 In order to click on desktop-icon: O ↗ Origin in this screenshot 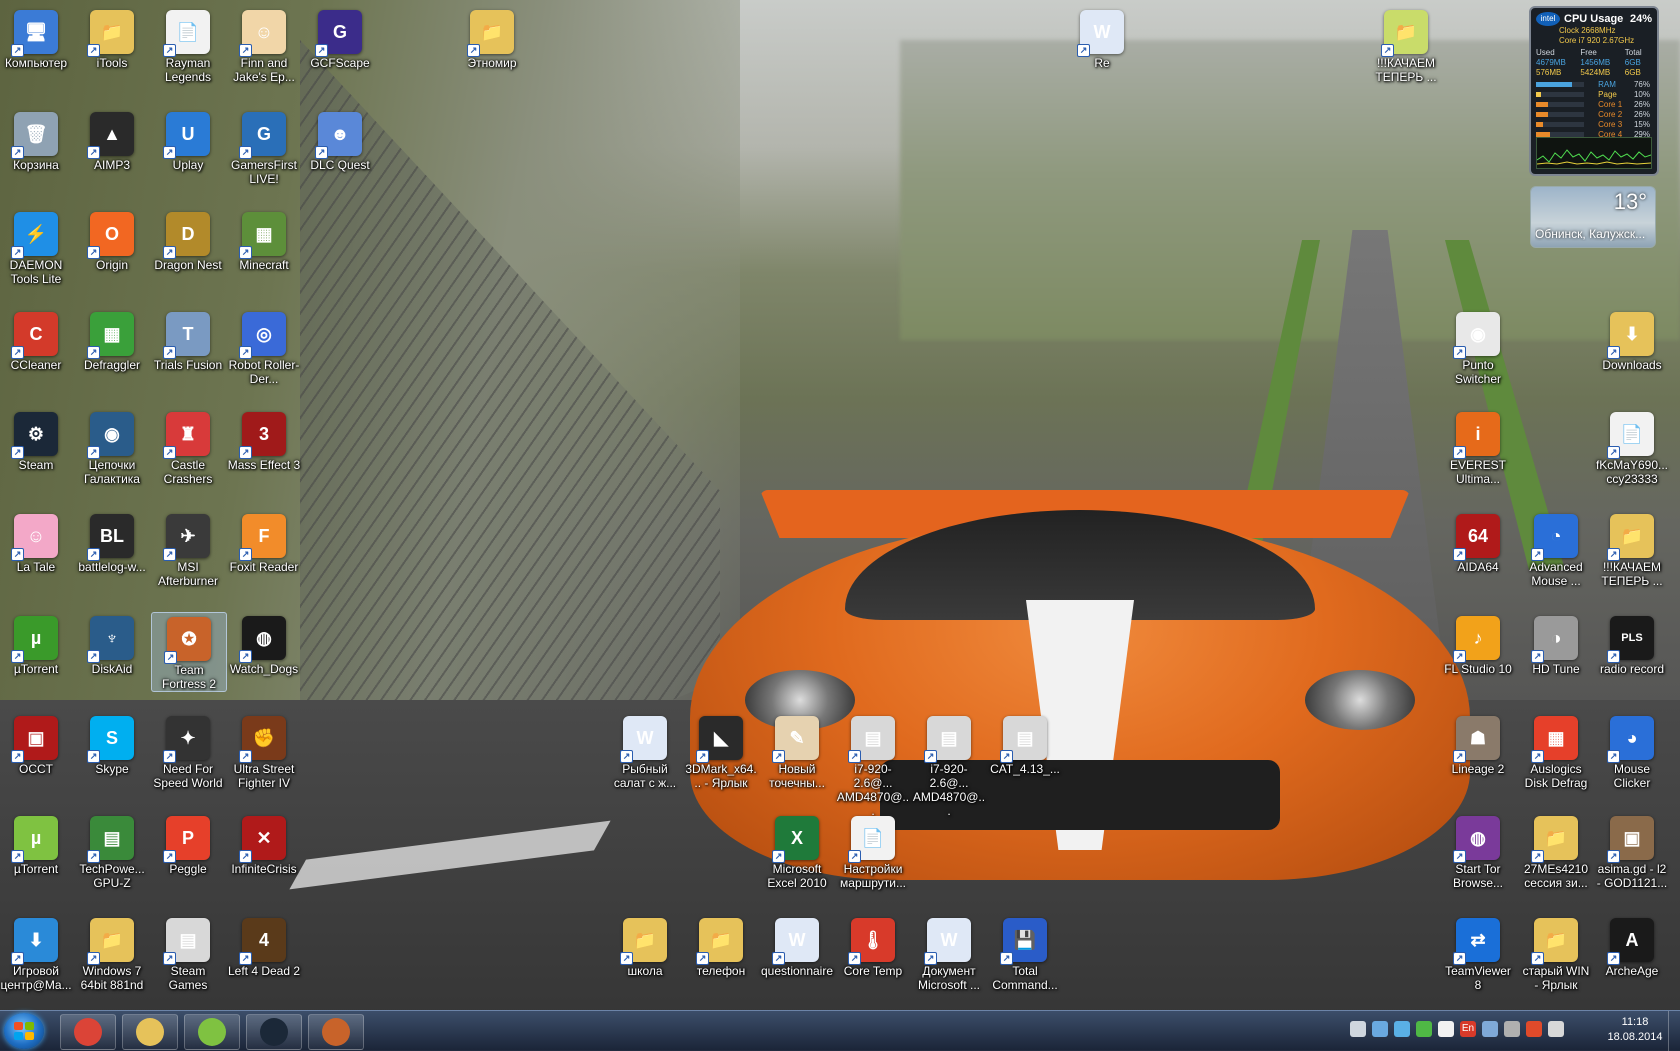, I will do `click(112, 240)`.